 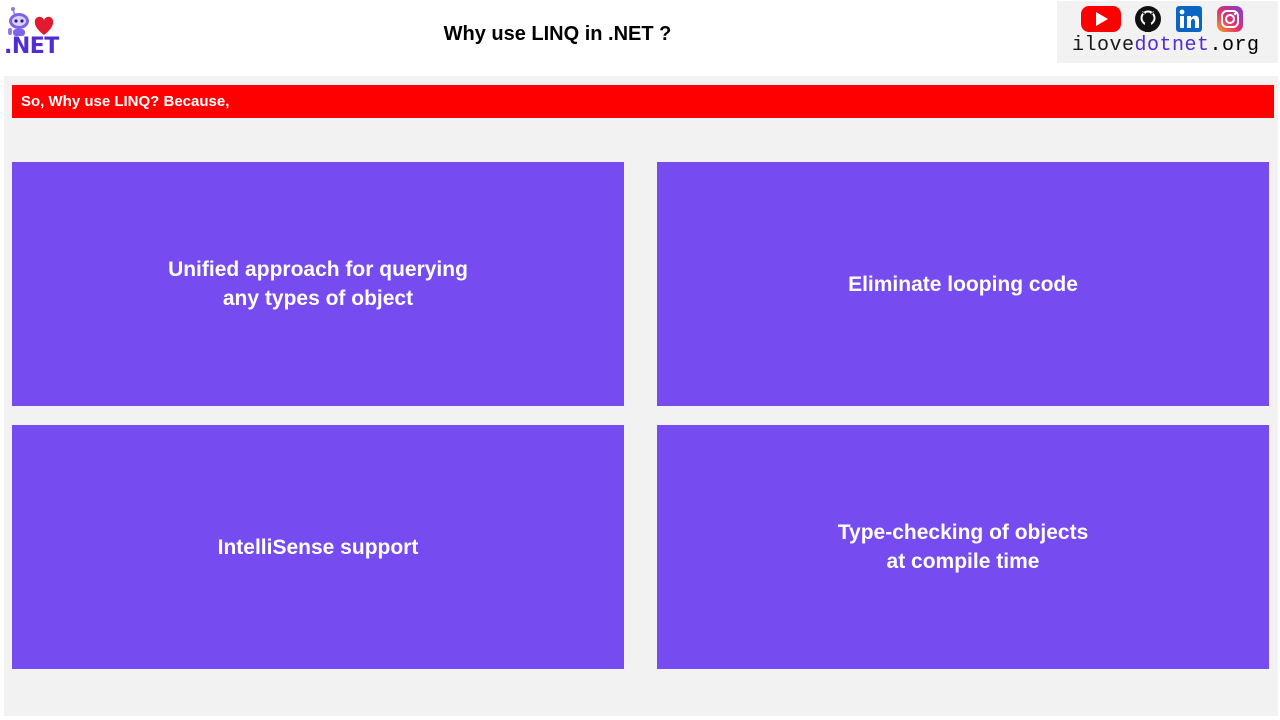 What do you see at coordinates (1189, 19) in the screenshot?
I see `linkedin-icon` at bounding box center [1189, 19].